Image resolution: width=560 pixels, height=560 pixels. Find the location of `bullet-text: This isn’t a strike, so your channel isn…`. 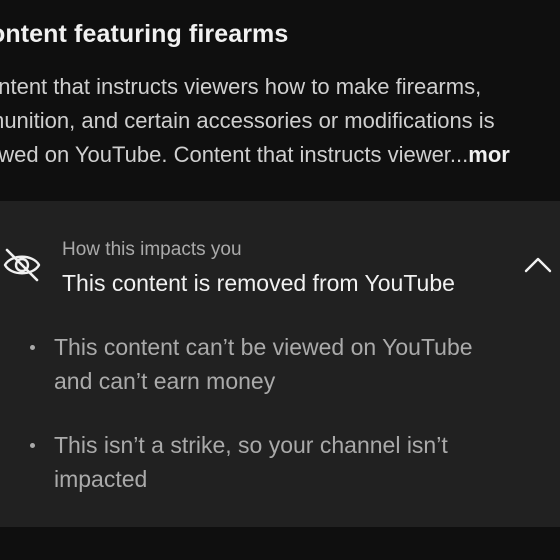

bullet-text: This isn’t a strike, so your channel isn… is located at coordinates (263, 462).